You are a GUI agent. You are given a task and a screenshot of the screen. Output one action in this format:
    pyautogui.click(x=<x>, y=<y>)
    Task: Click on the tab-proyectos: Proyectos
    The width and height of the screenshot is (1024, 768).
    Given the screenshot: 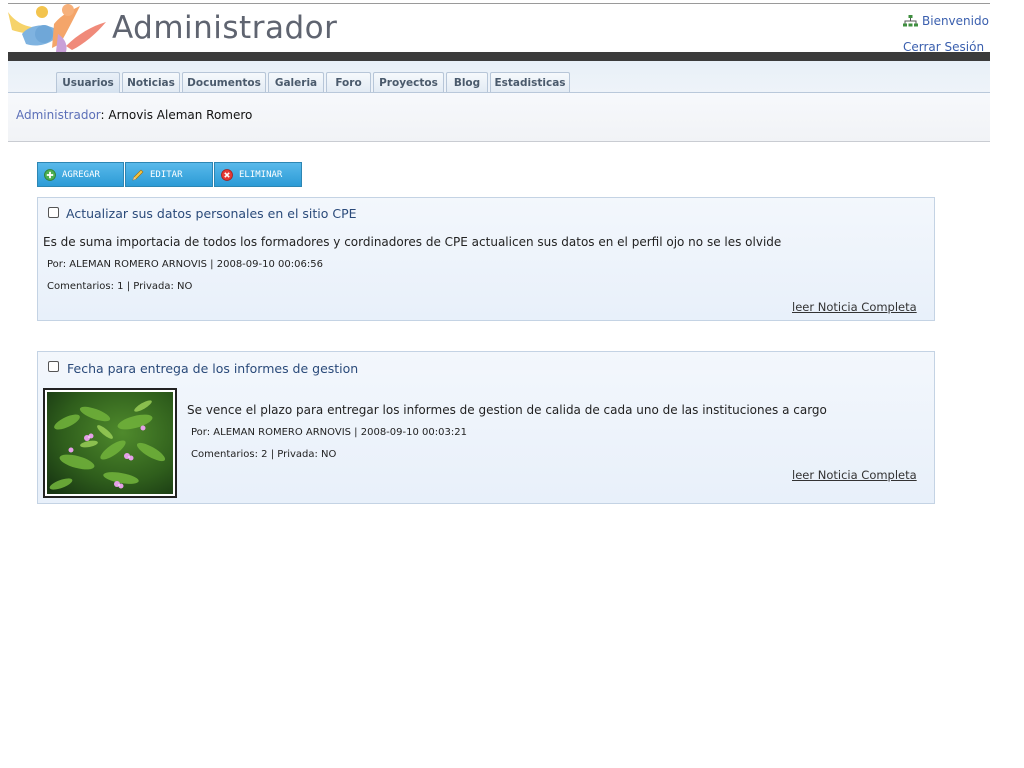 What is the action you would take?
    pyautogui.click(x=408, y=82)
    